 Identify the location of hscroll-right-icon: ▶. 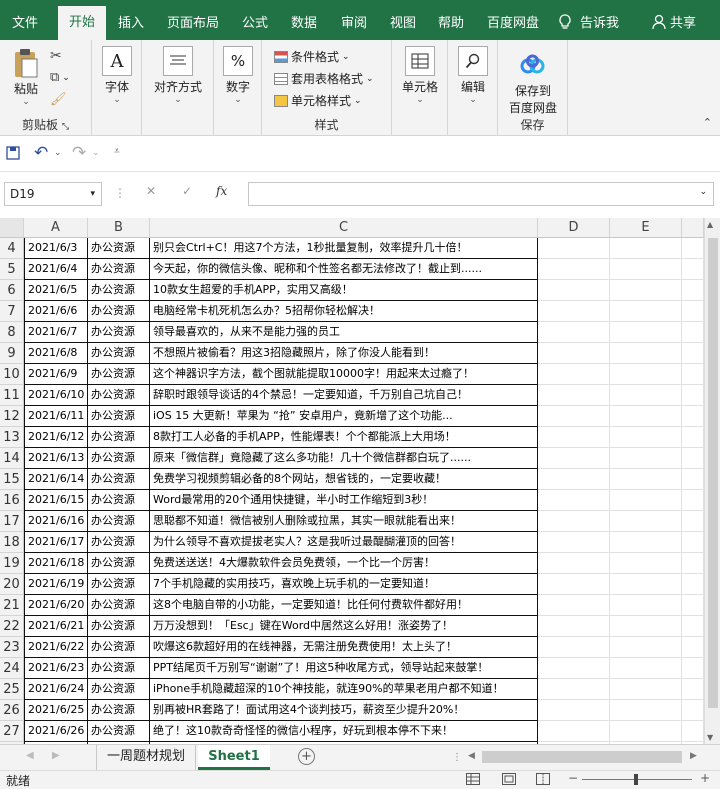
(693, 756).